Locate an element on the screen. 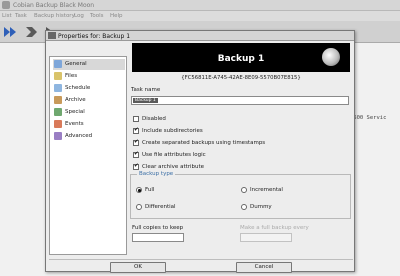 This screenshot has width=400, height=276. nav-item-files: Files is located at coordinates (89, 76).